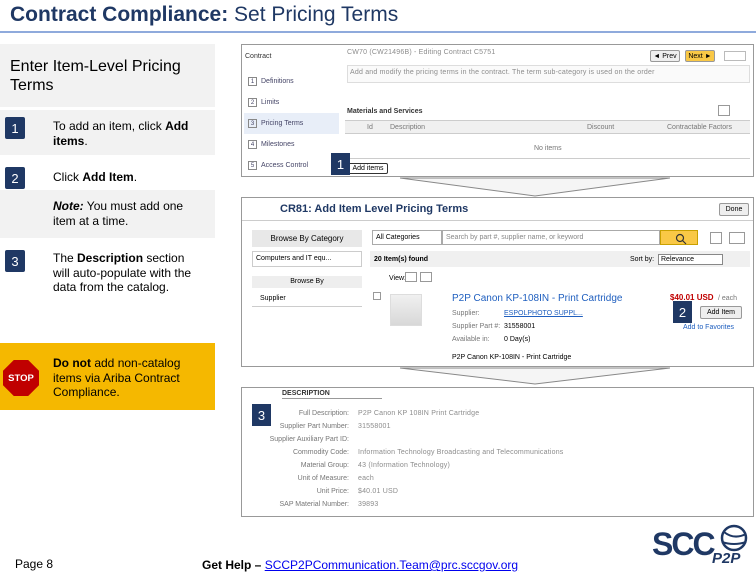 This screenshot has width=756, height=576. I want to click on next-button: Next ►, so click(700, 56).